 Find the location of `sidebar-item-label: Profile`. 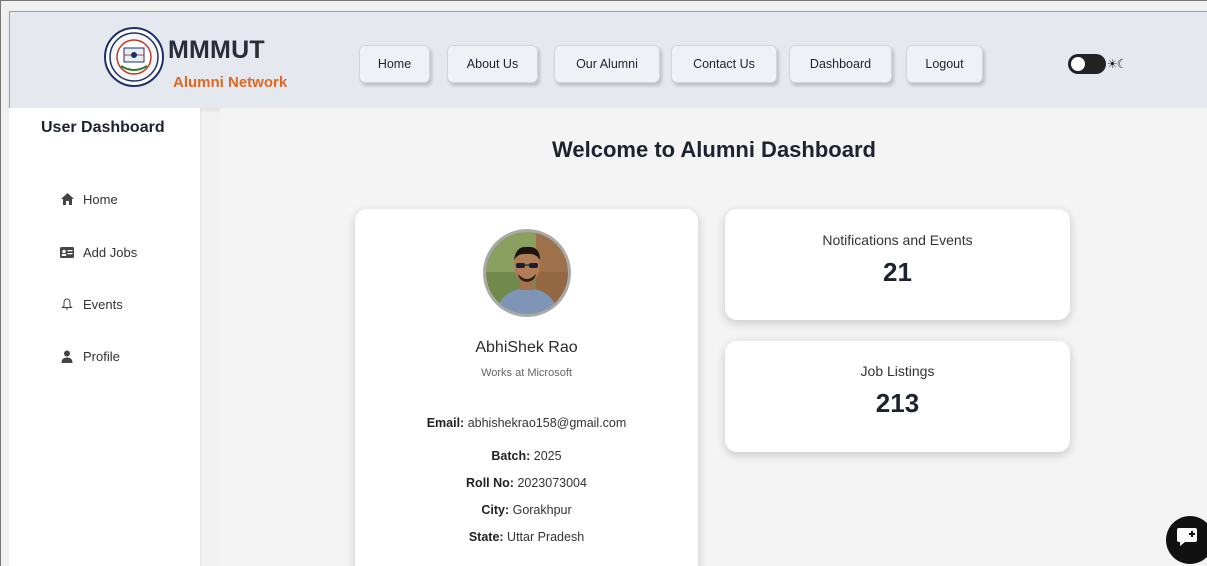

sidebar-item-label: Profile is located at coordinates (101, 356).